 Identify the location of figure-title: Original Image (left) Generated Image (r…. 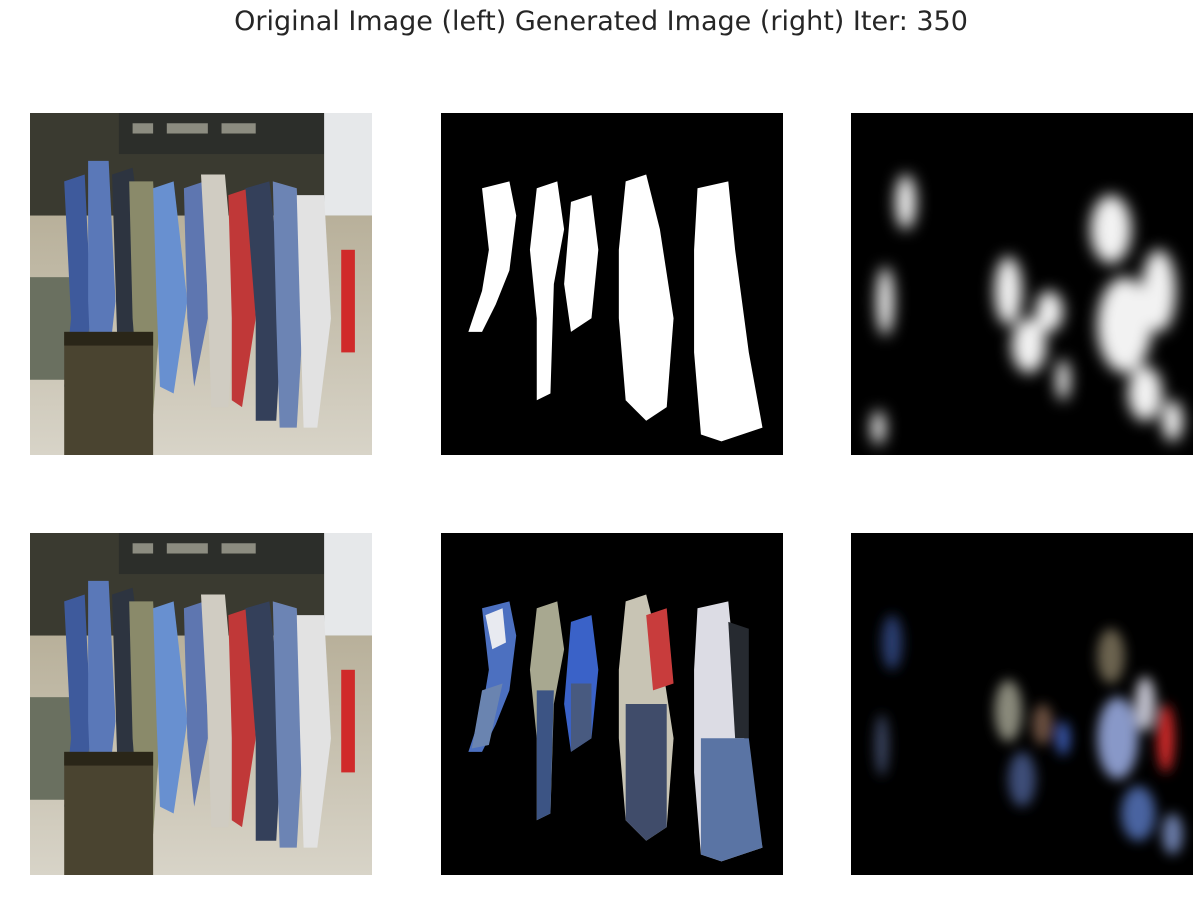
(601, 21).